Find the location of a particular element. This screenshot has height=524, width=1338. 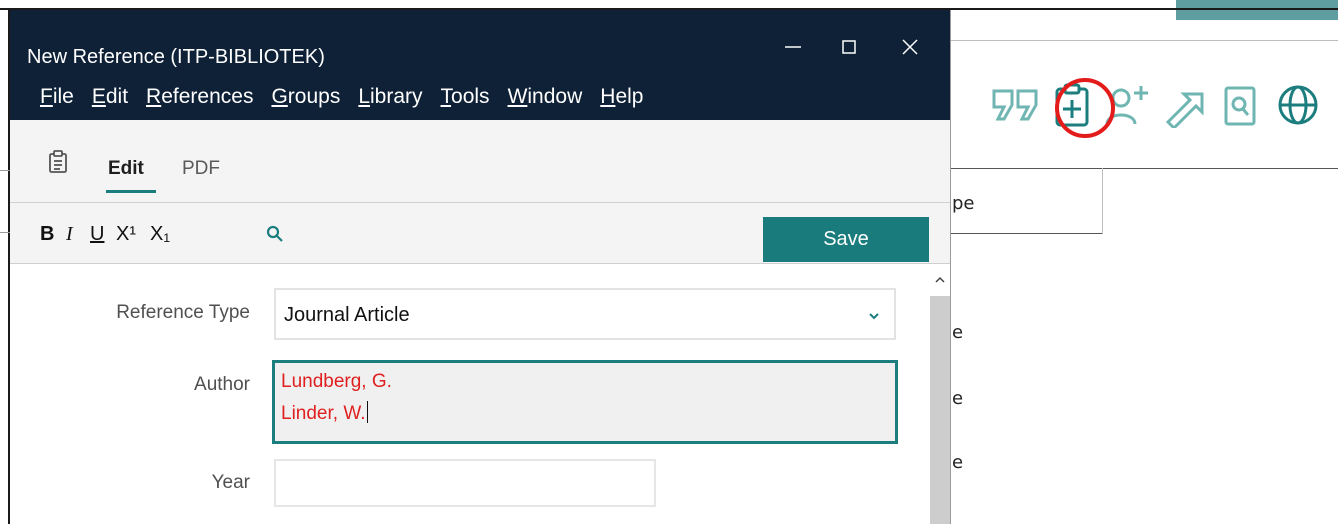

menu-tools: Tools is located at coordinates (465, 97).